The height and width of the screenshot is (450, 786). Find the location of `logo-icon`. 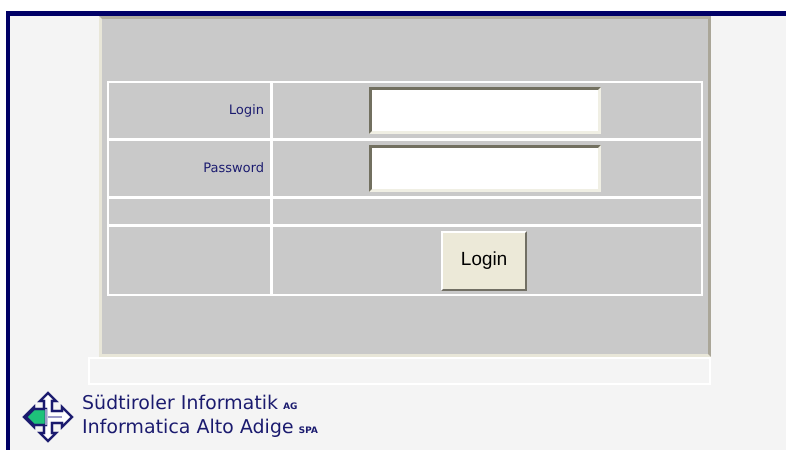

logo-icon is located at coordinates (48, 417).